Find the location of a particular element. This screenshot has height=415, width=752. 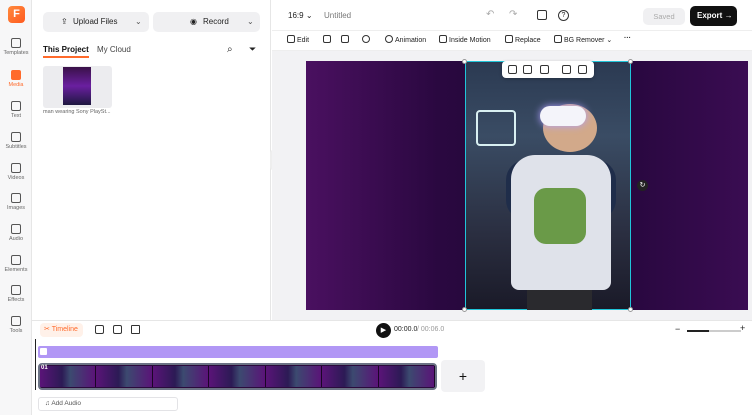

upload-icon: ⇪ is located at coordinates (64, 21).